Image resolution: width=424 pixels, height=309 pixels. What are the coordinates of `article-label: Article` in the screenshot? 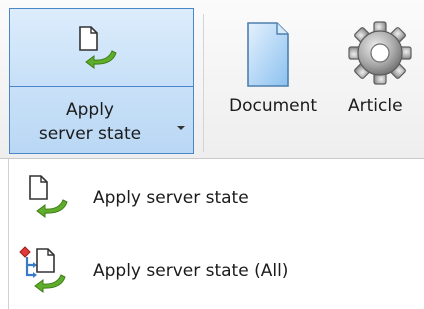 It's located at (375, 106).